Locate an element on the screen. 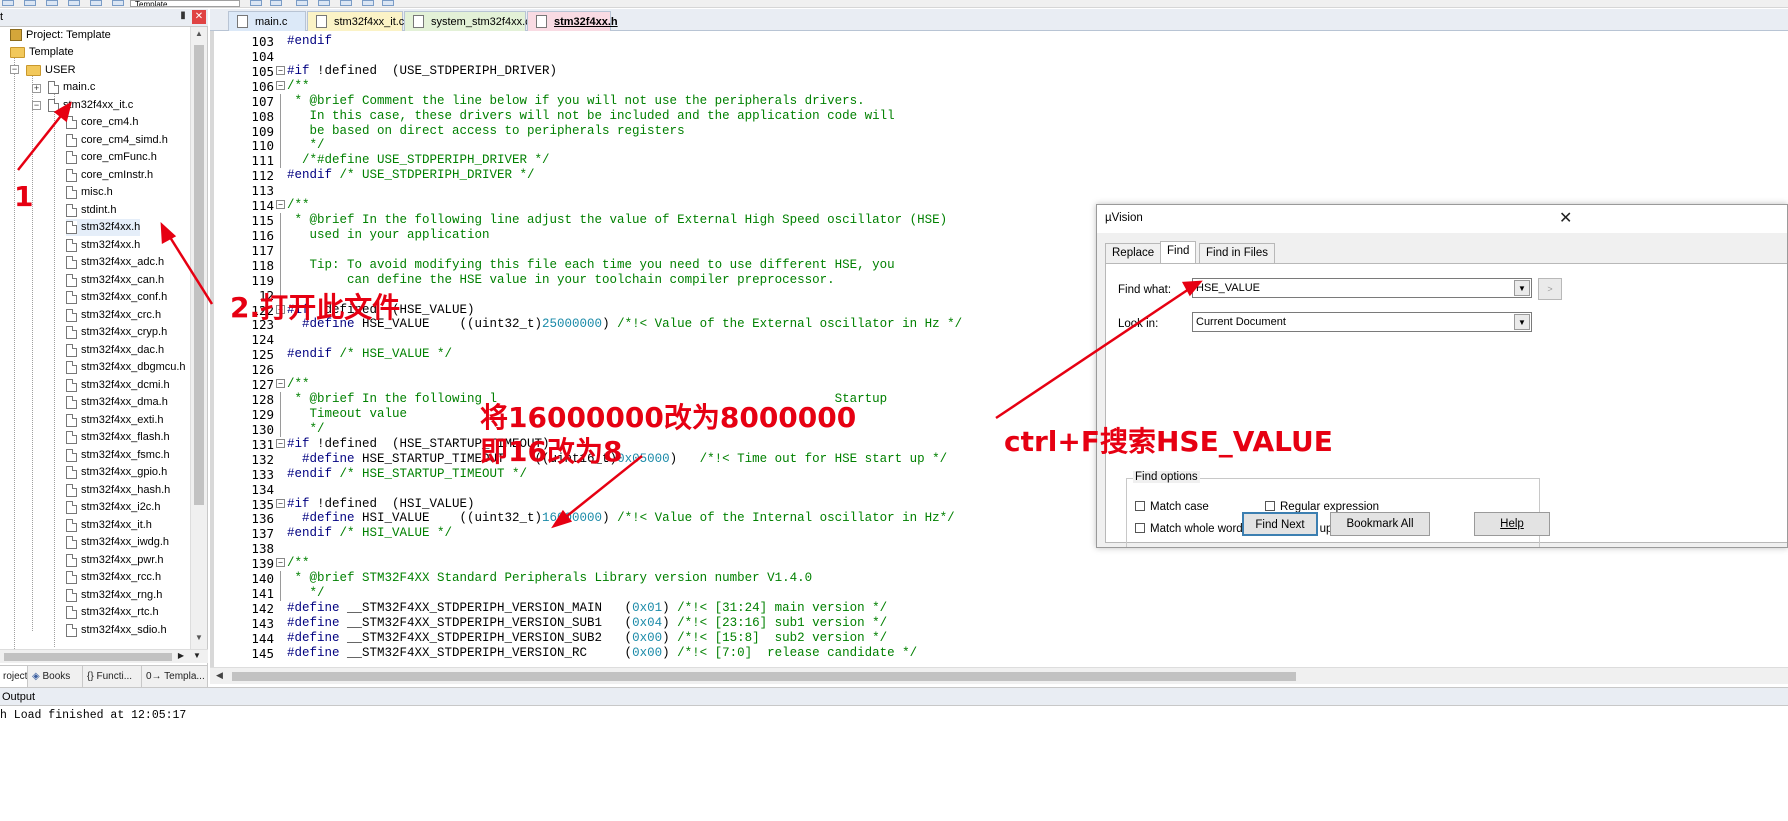 This screenshot has height=821, width=1788. tree-item: Template is located at coordinates (42, 52).